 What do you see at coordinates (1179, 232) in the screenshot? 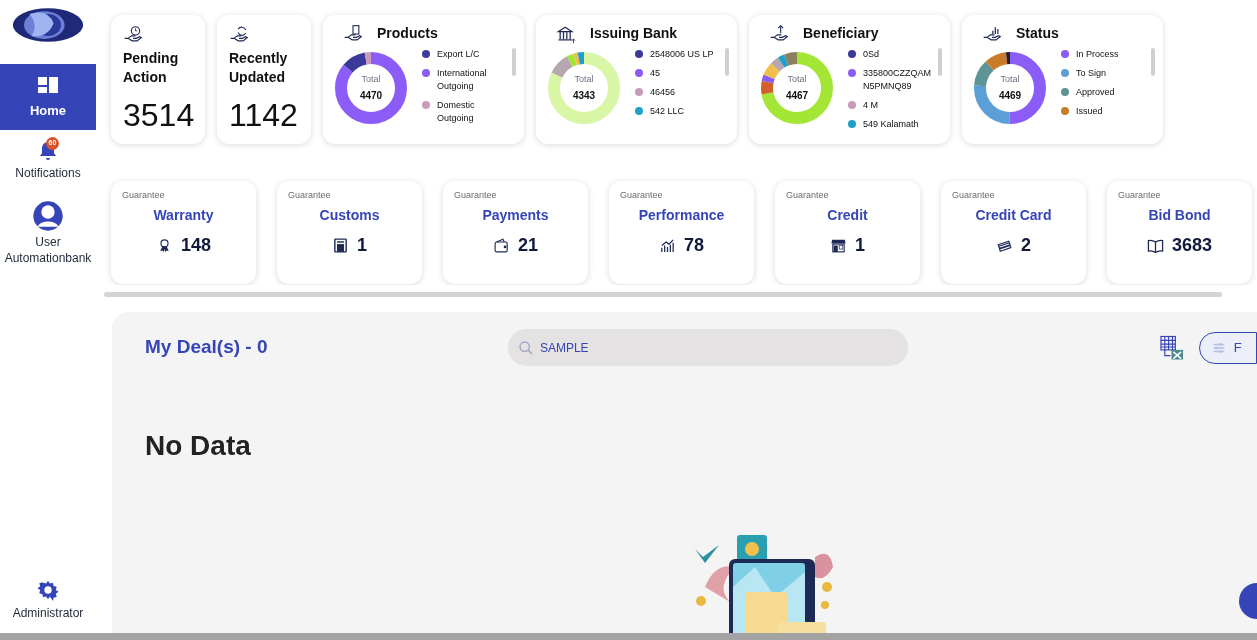
I see `guarantee-card: Guarantee Bid Bond 3683` at bounding box center [1179, 232].